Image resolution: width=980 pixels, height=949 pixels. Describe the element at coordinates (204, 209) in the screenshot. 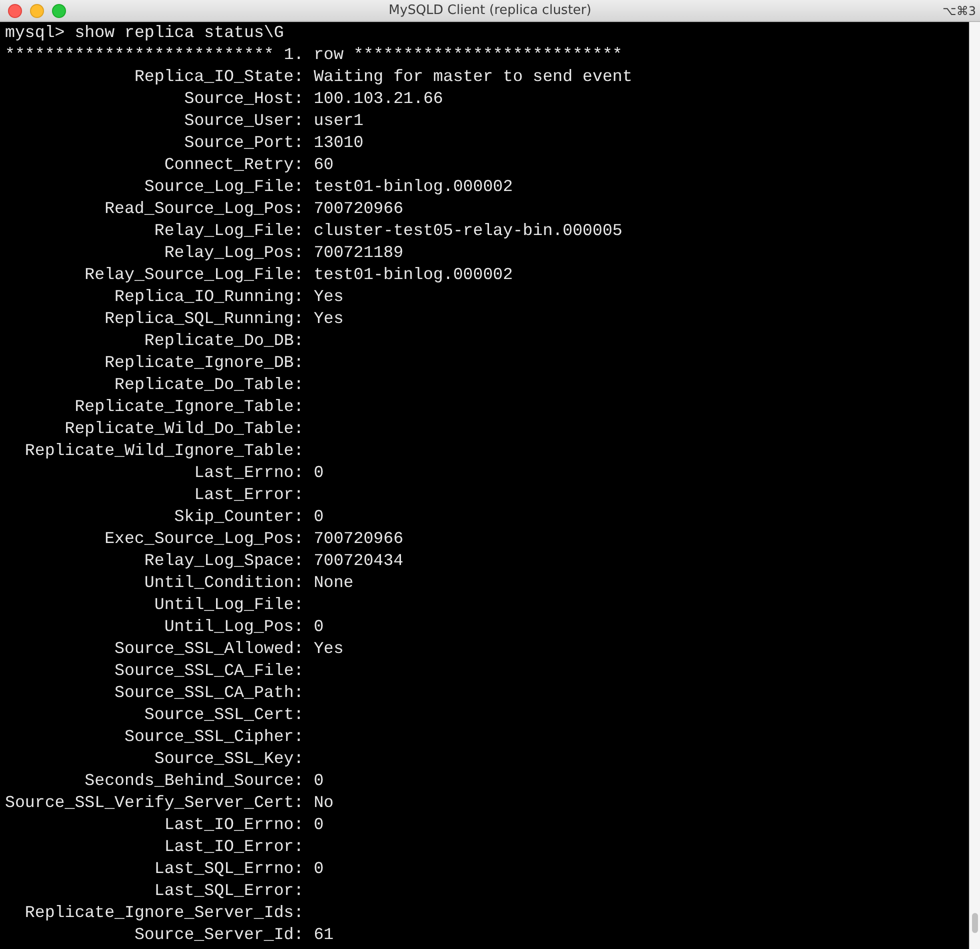

I see `field-label: Read_Source_Log_Pos:` at that location.